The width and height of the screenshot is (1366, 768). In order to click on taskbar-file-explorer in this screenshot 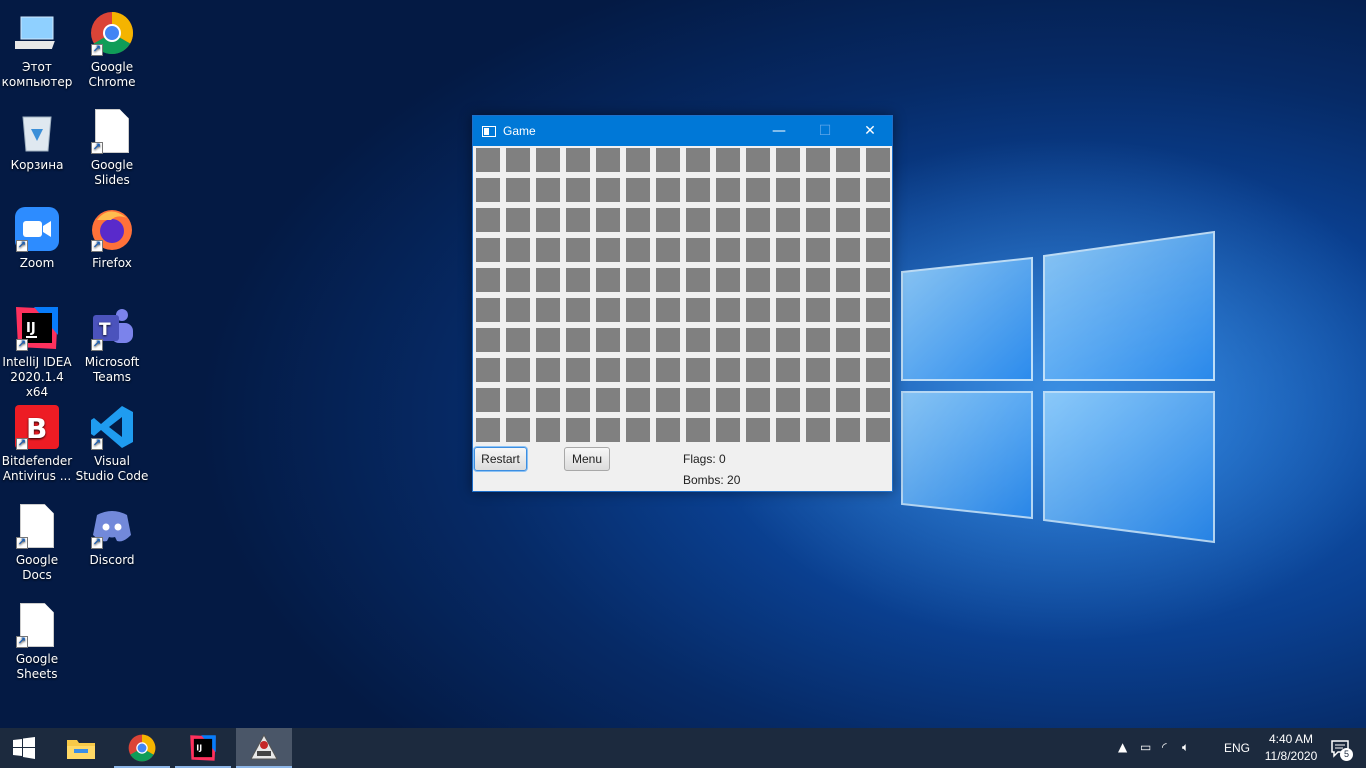, I will do `click(81, 748)`.